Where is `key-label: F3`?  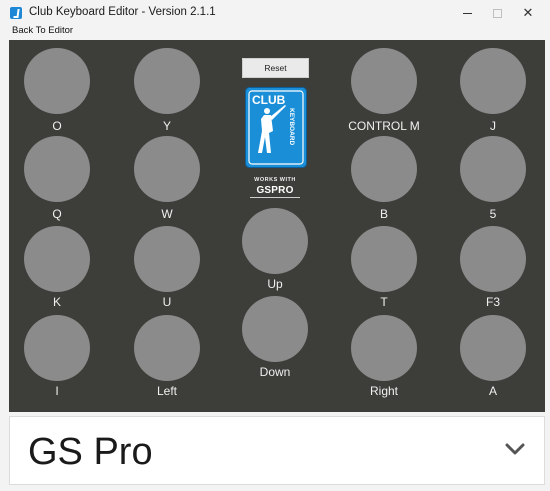
key-label: F3 is located at coordinates (492, 302).